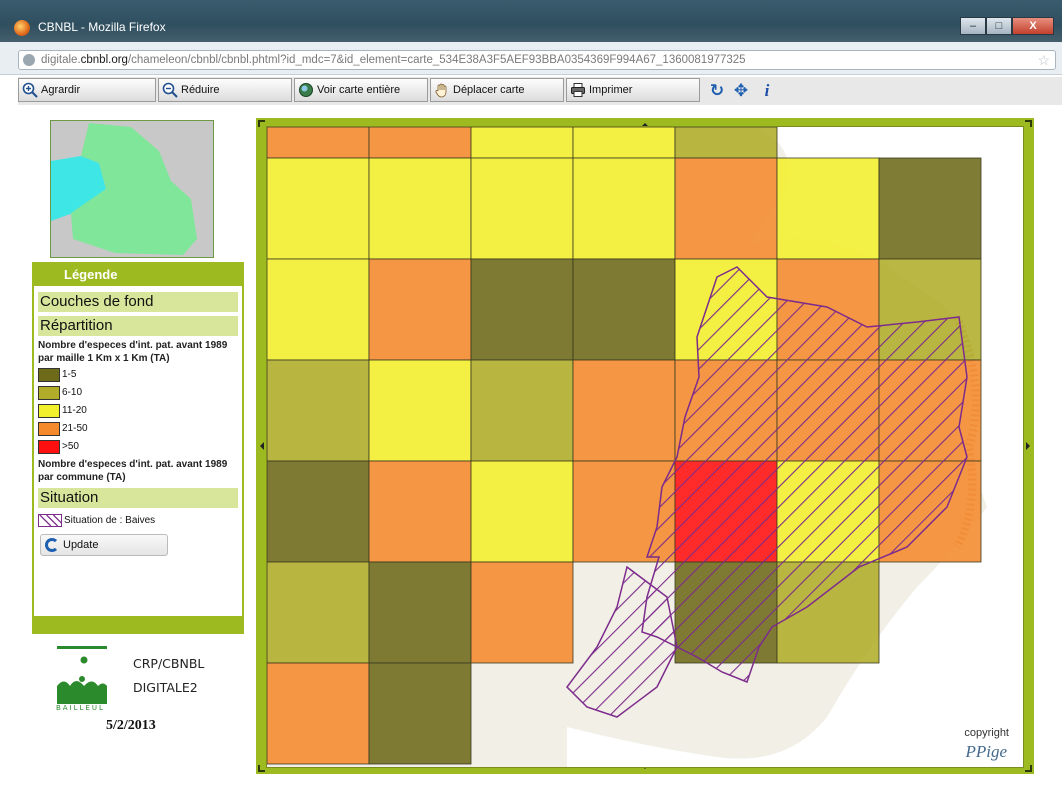  I want to click on legend-item-situation: Situation de : Baives, so click(140, 521).